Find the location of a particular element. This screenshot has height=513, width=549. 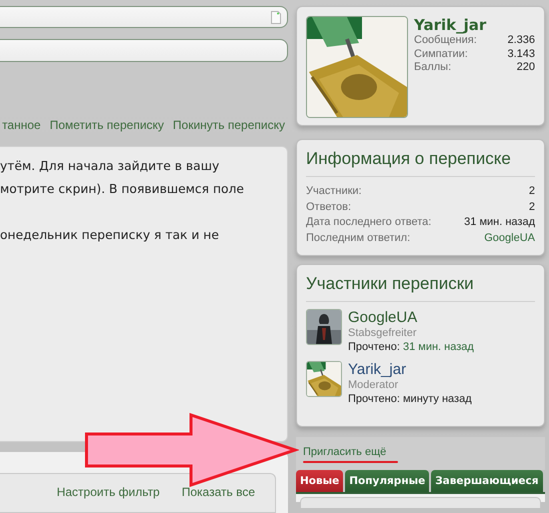

stat-value: 220 is located at coordinates (525, 67).